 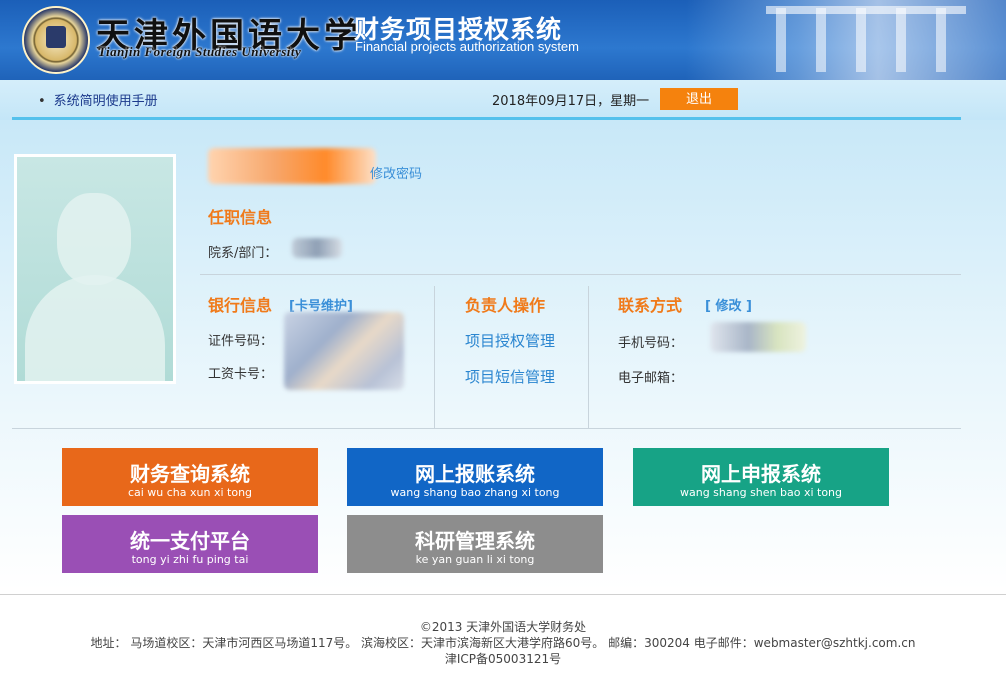 I want to click on tile-pinyin: tong yi zhi fu ping tai, so click(x=190, y=559).